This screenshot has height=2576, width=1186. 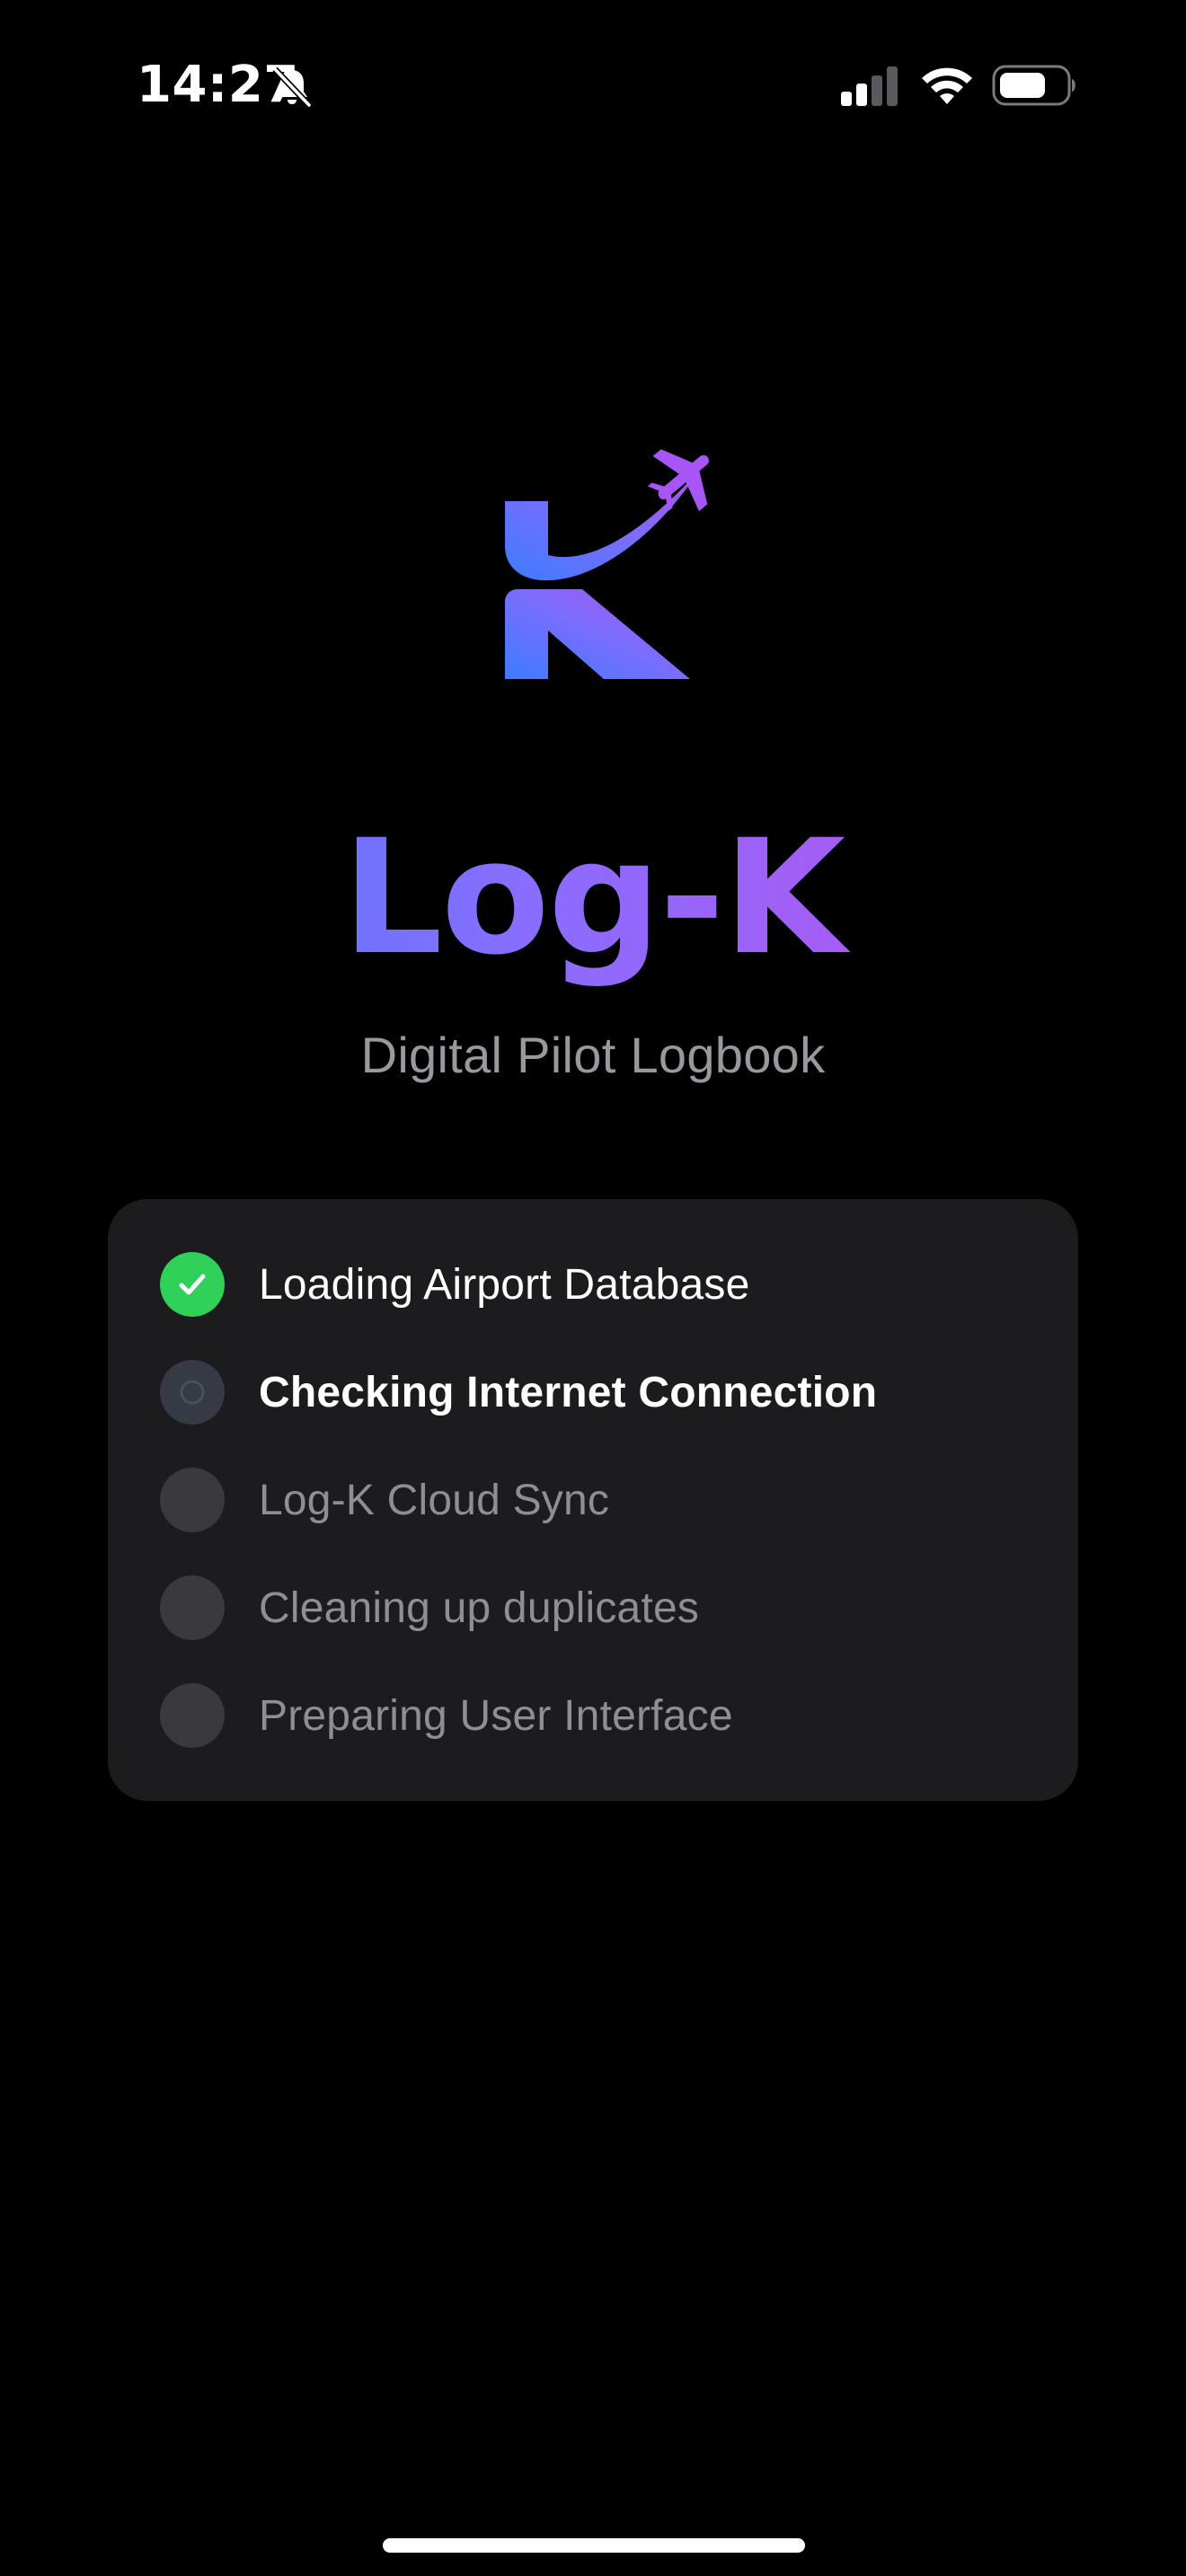 I want to click on list-item: Checking Internet Connection, so click(x=518, y=1392).